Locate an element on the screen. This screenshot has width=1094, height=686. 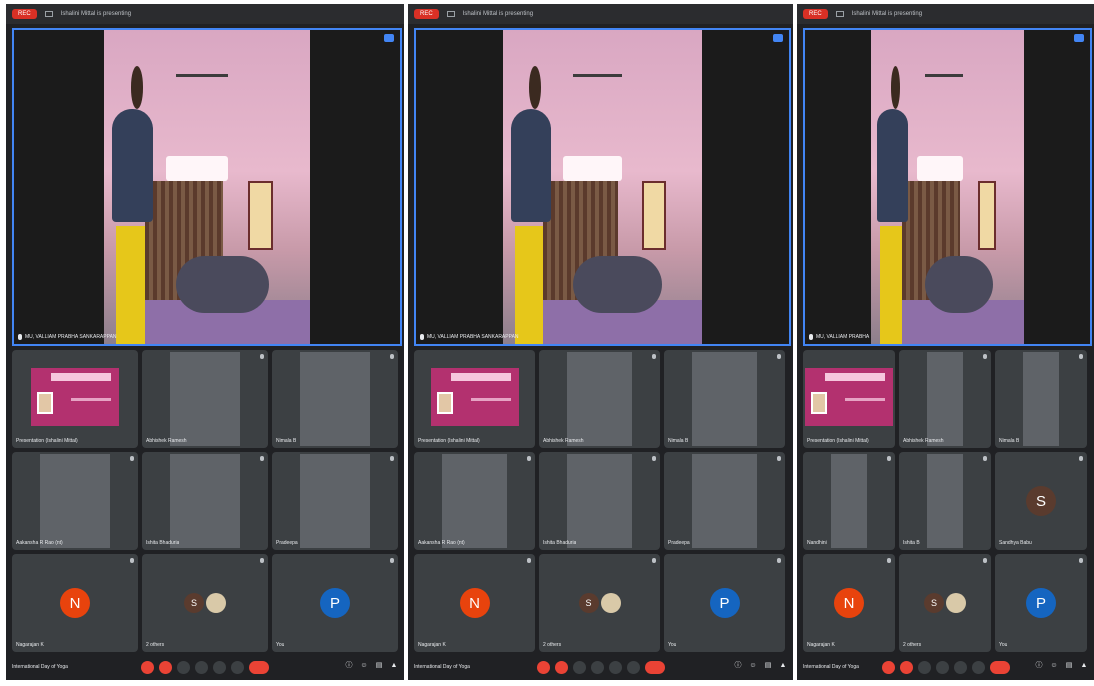
instructor-figure is located at coordinates (133, 205).